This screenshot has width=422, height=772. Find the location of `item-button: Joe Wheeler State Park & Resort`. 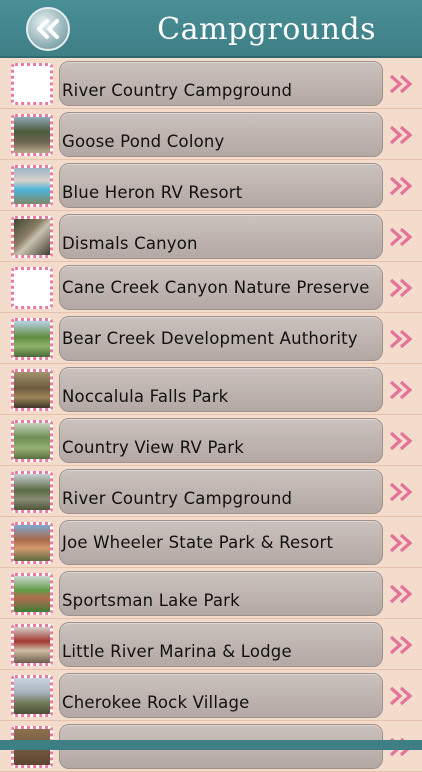

item-button: Joe Wheeler State Park & Resort is located at coordinates (221, 542).